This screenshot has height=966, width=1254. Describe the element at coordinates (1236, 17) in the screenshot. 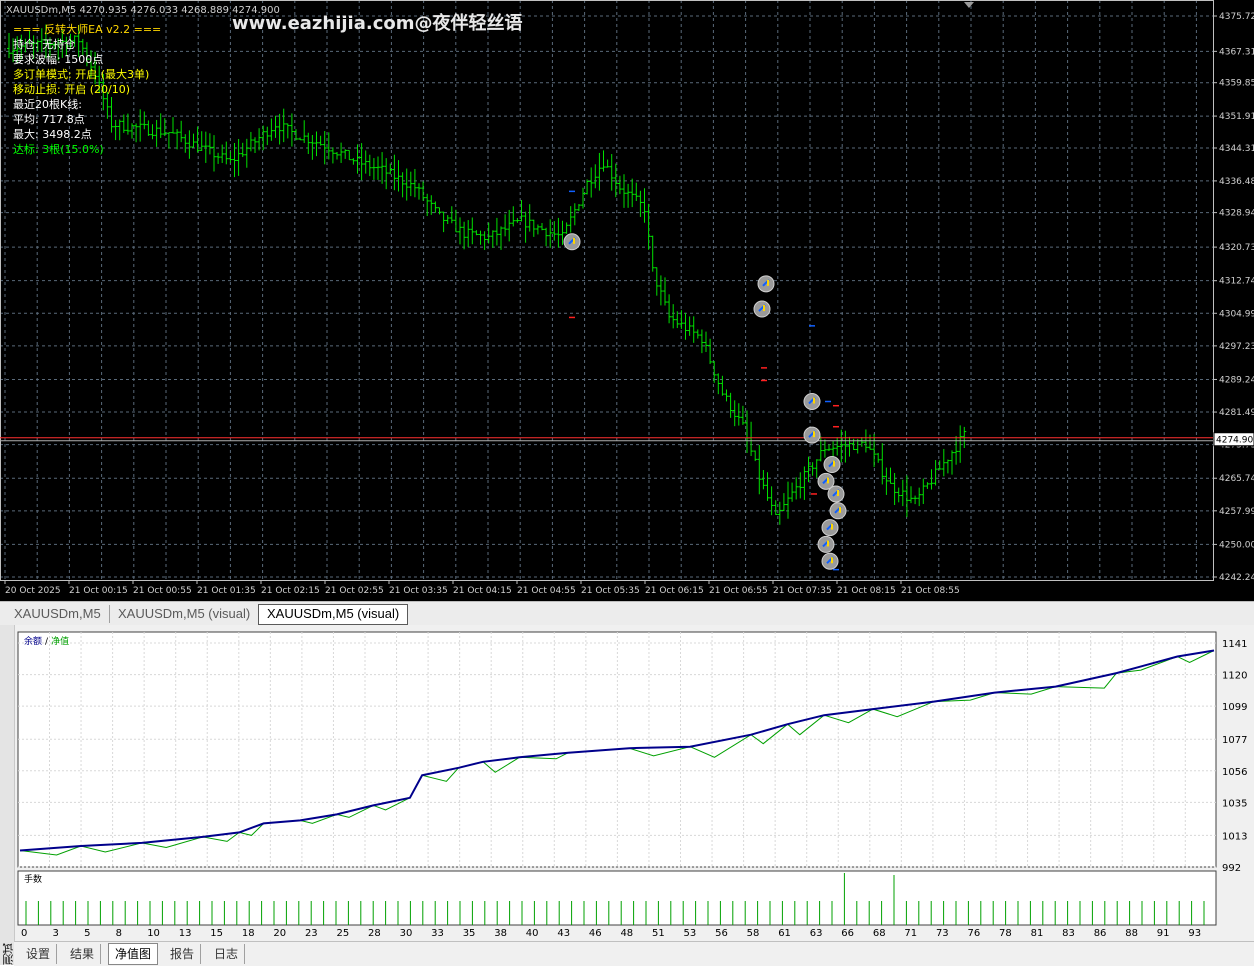

I see `price-tick-label: 4375.720` at that location.